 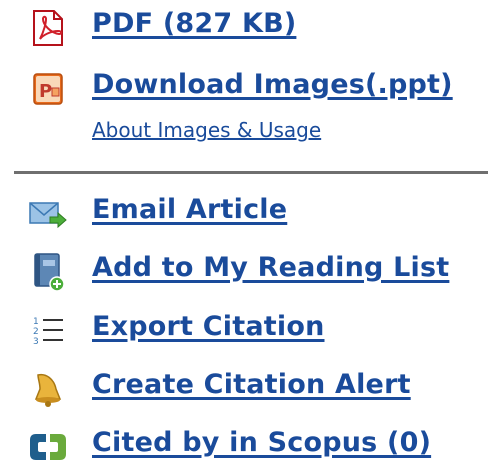 I want to click on svg-text: P, so click(x=45, y=91).